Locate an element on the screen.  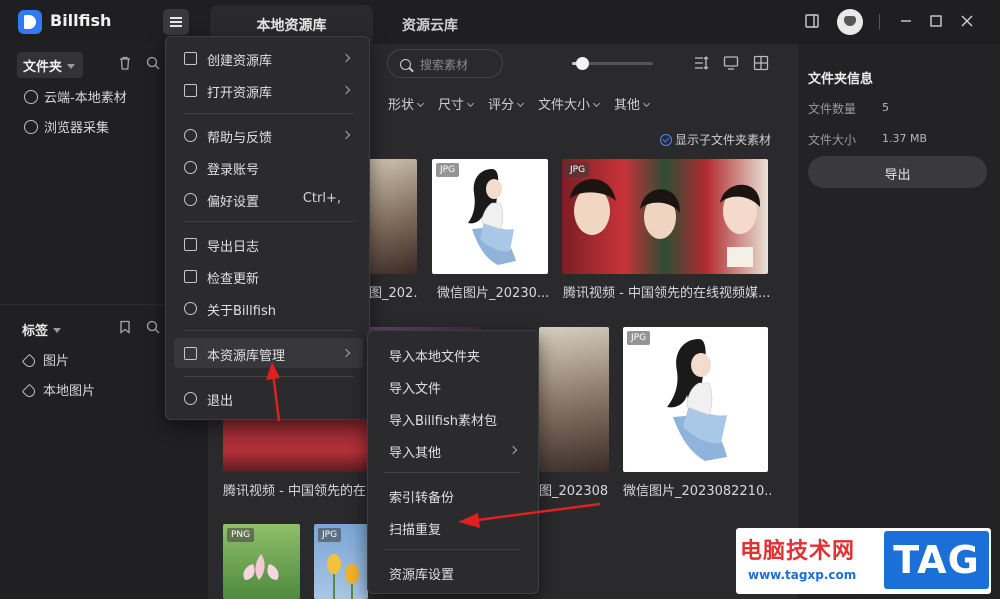
watermark-logo: TAG is located at coordinates (936, 560).